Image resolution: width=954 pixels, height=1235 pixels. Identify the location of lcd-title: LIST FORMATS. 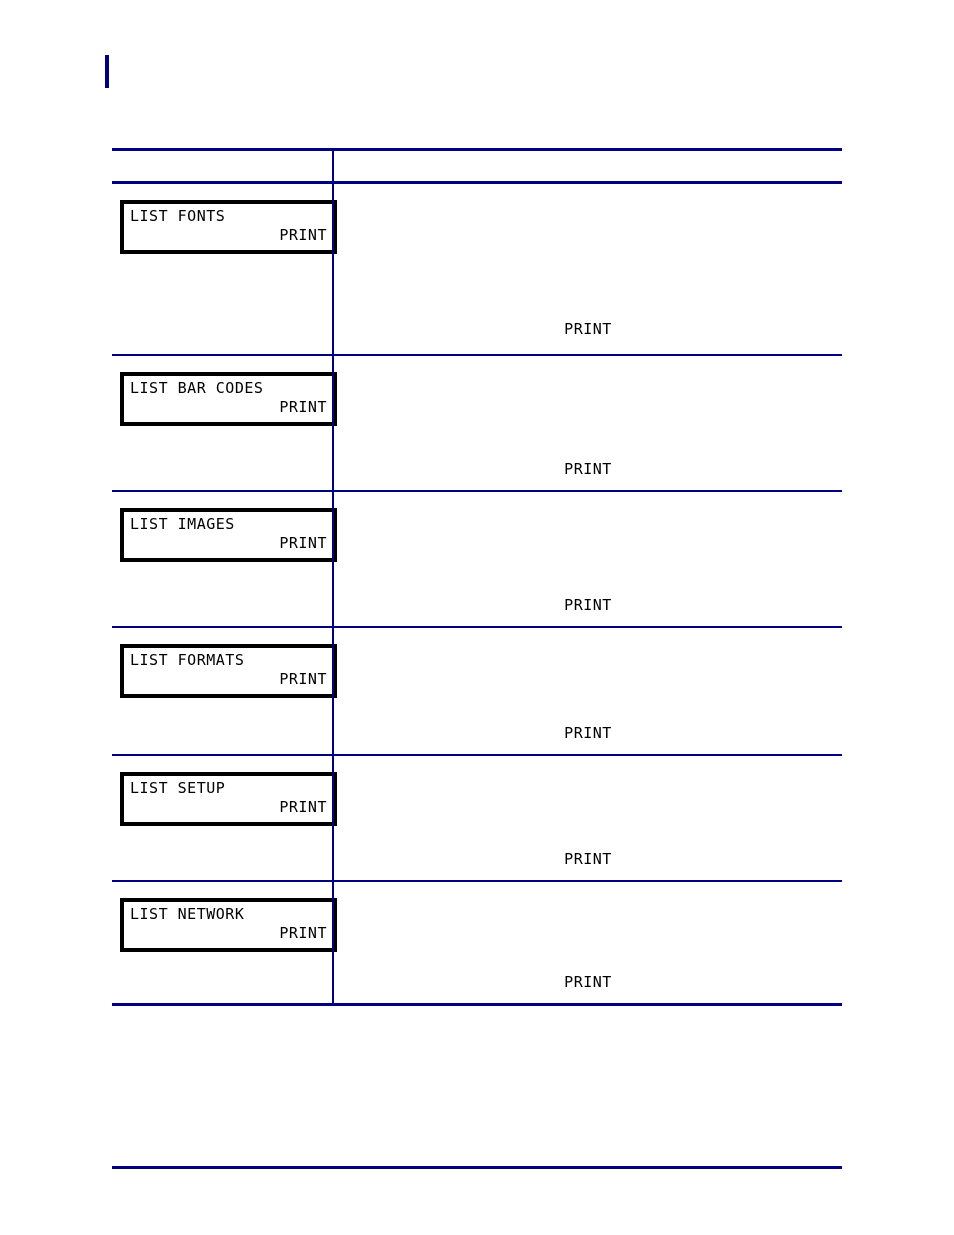
(187, 660).